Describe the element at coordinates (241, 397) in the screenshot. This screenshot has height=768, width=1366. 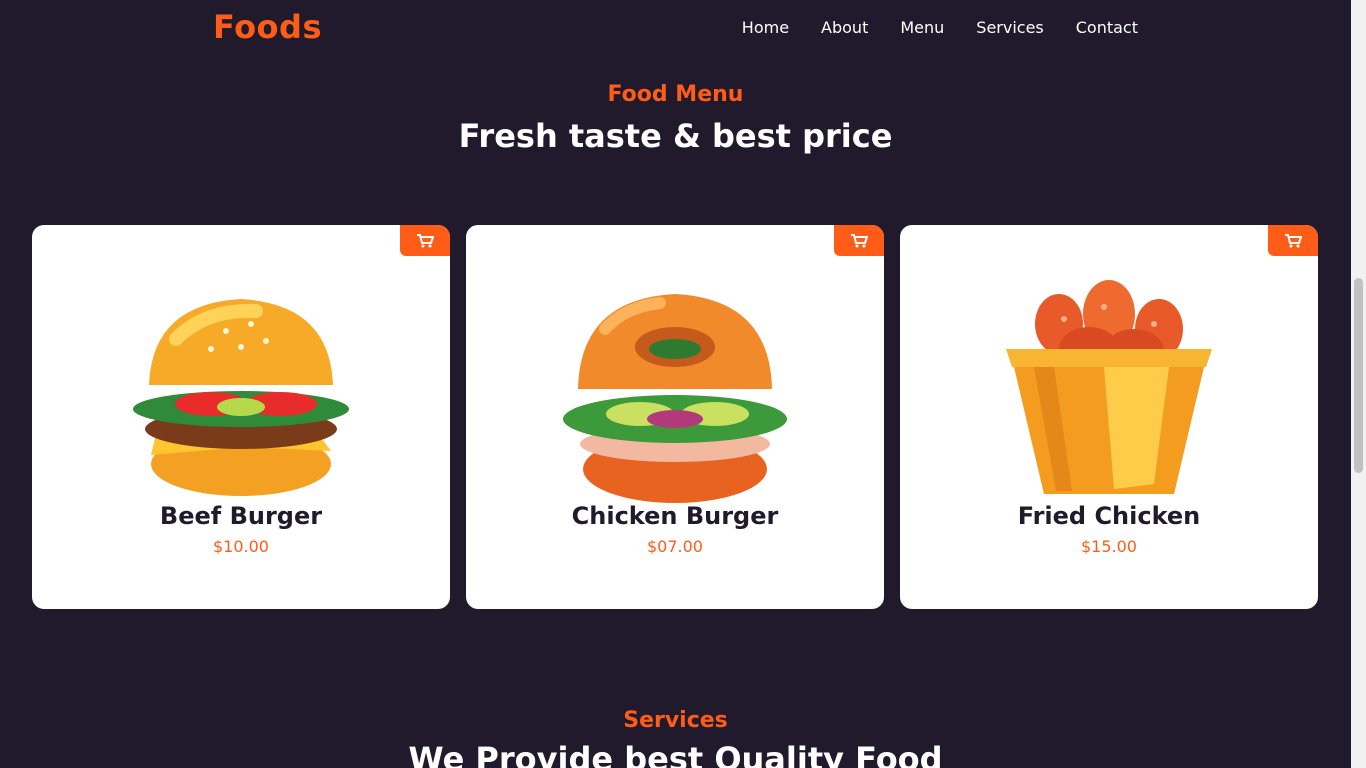
I see `beef-burger-icon` at that location.